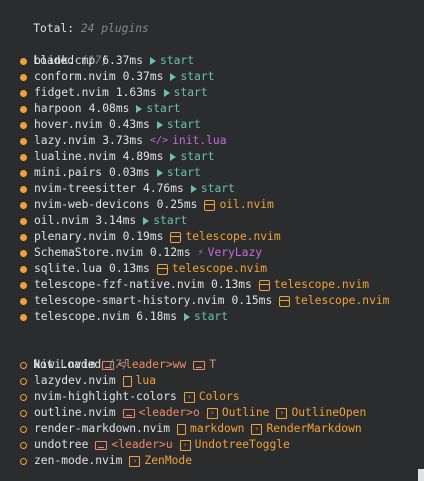  What do you see at coordinates (96, 461) in the screenshot?
I see `not-loaded-plugin-item: zen-mode.nvim › ZenMode` at bounding box center [96, 461].